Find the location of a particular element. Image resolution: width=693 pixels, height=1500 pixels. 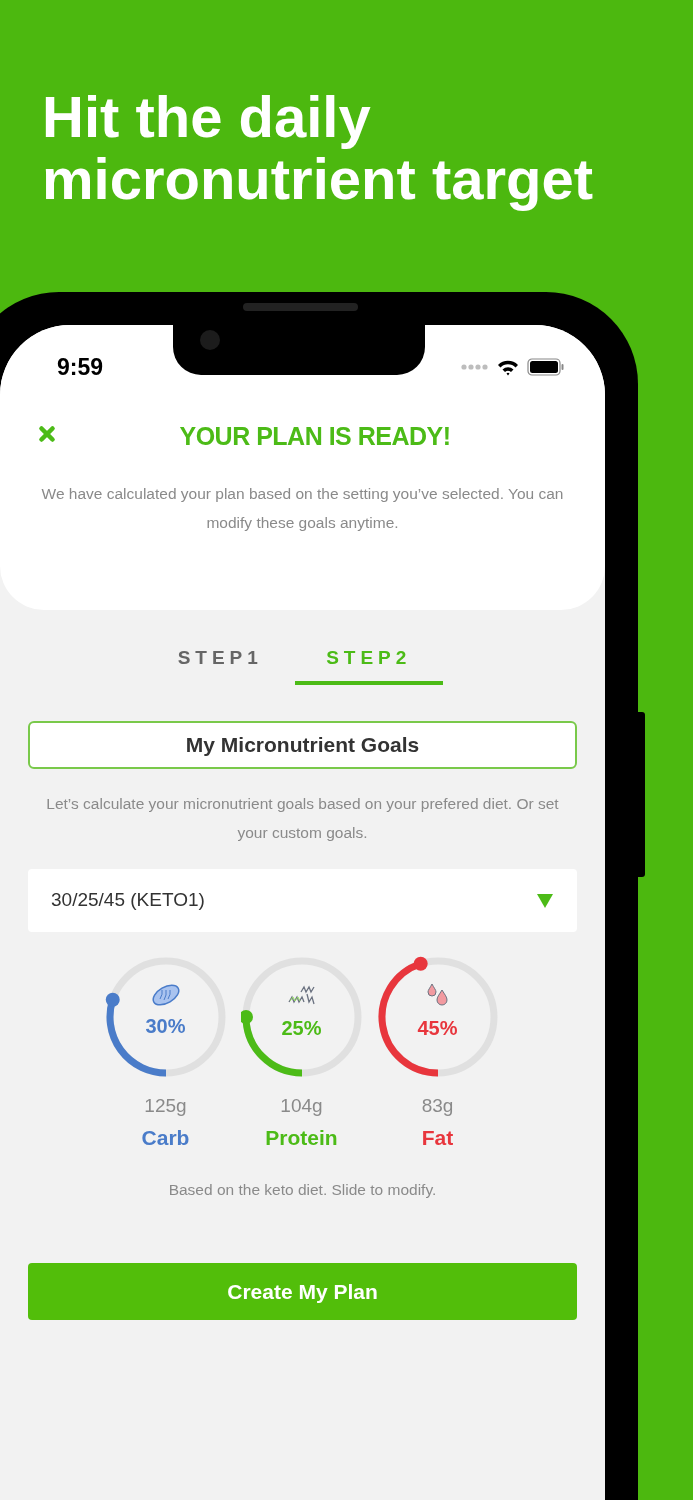

percent-label: 25% is located at coordinates (301, 1028).